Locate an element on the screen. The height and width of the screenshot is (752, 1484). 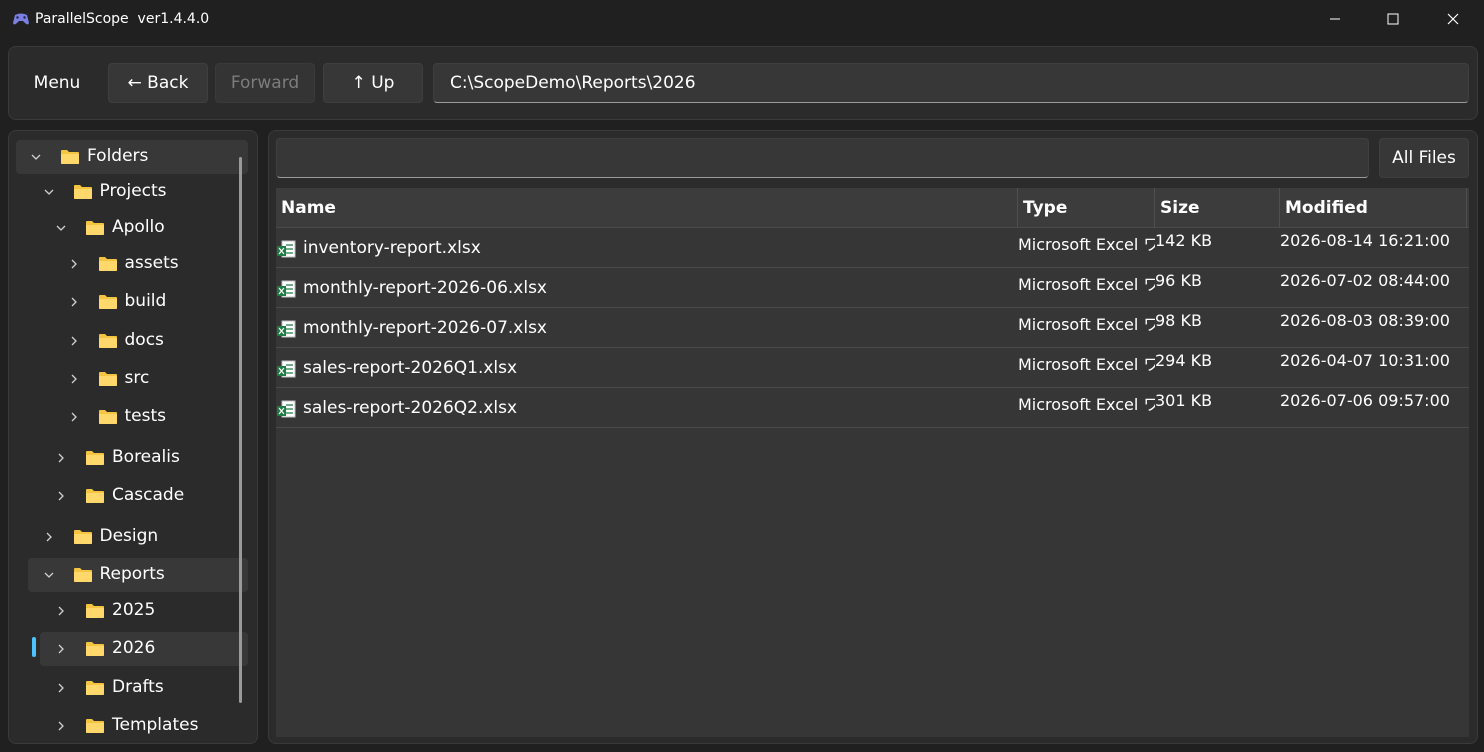
file-modified: 2026-08-03 08:39:00 is located at coordinates (1365, 320).